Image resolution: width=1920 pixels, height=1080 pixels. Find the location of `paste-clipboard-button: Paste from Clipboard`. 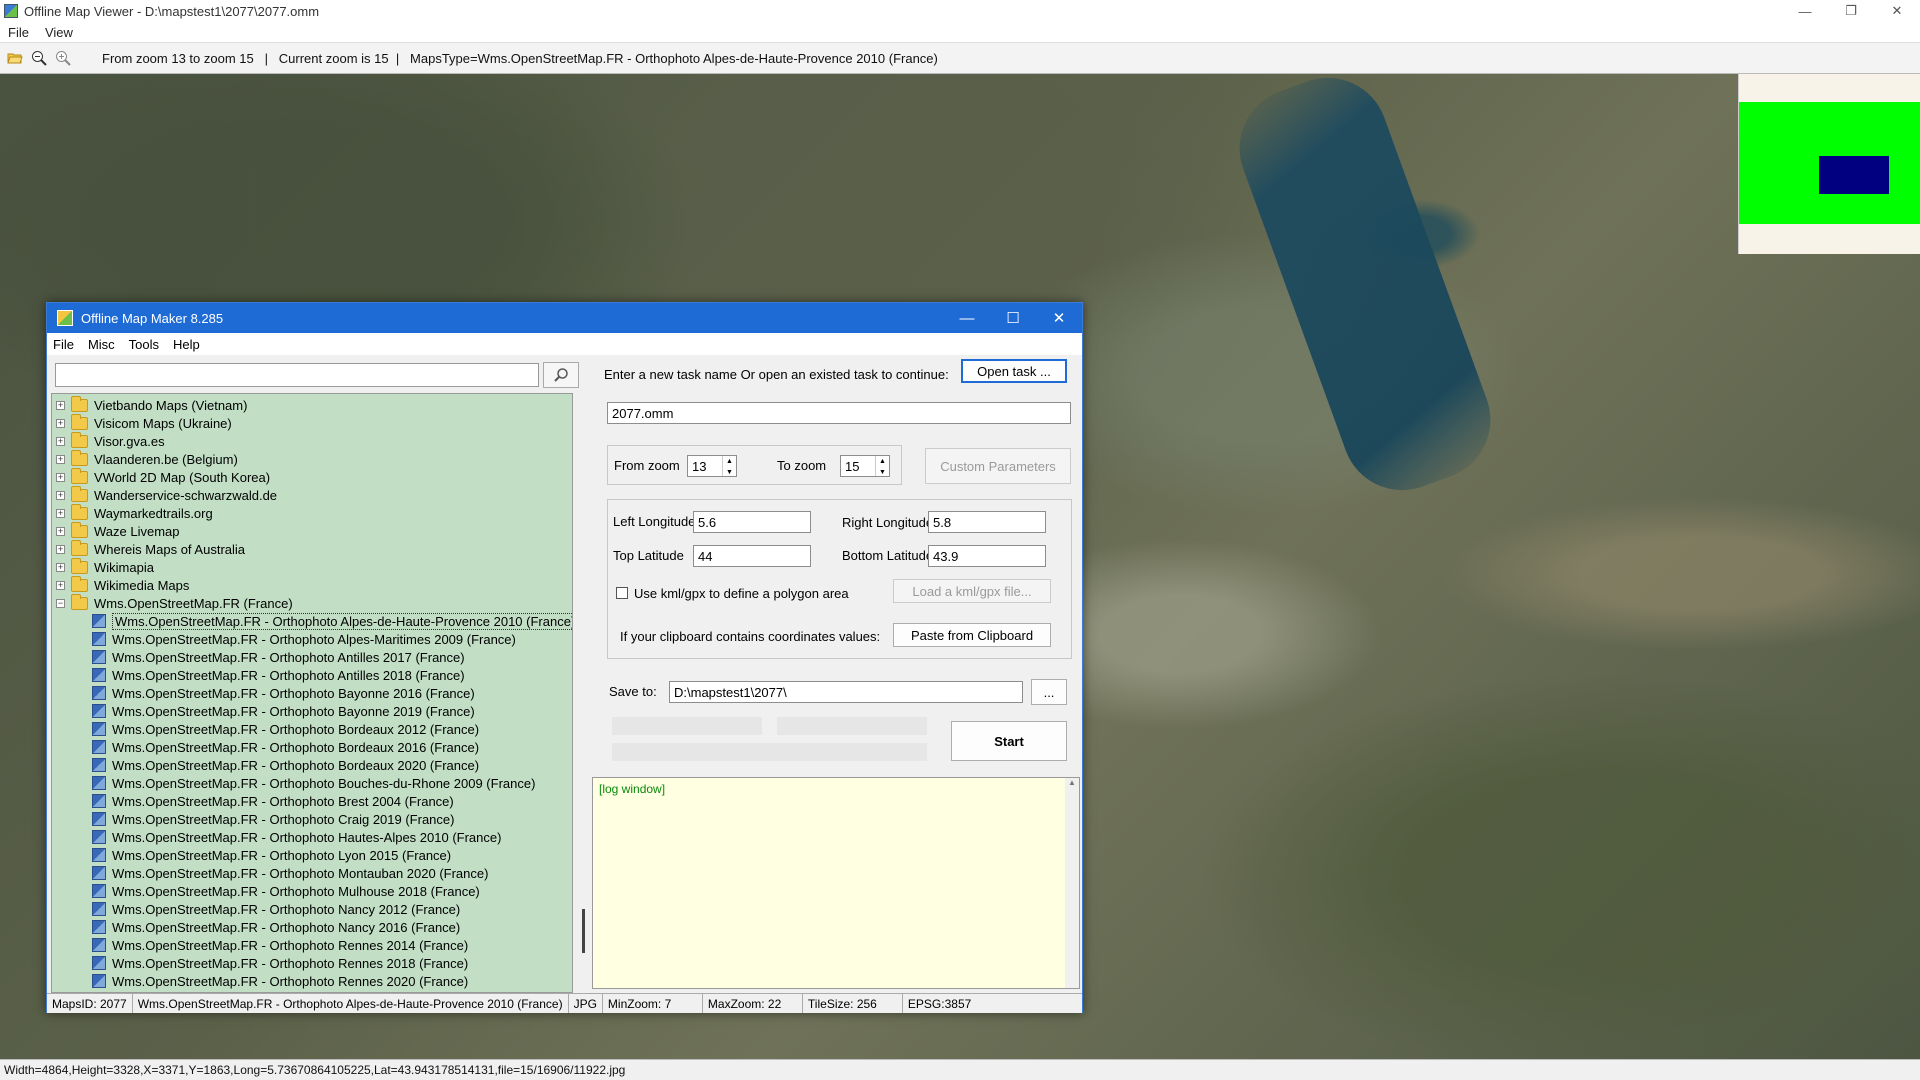

paste-clipboard-button: Paste from Clipboard is located at coordinates (972, 635).